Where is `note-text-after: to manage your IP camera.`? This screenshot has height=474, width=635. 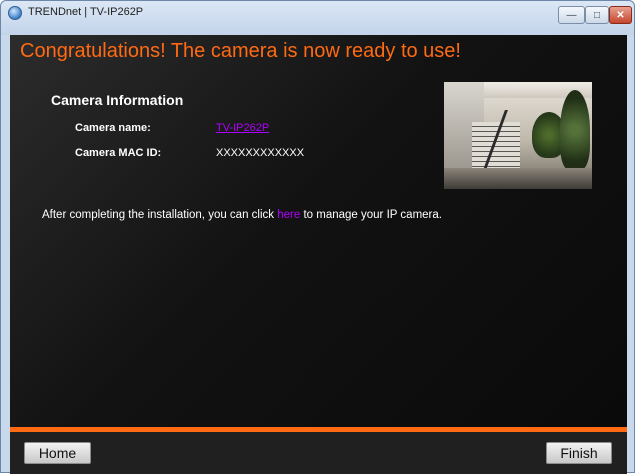
note-text-after: to manage your IP camera. is located at coordinates (371, 215).